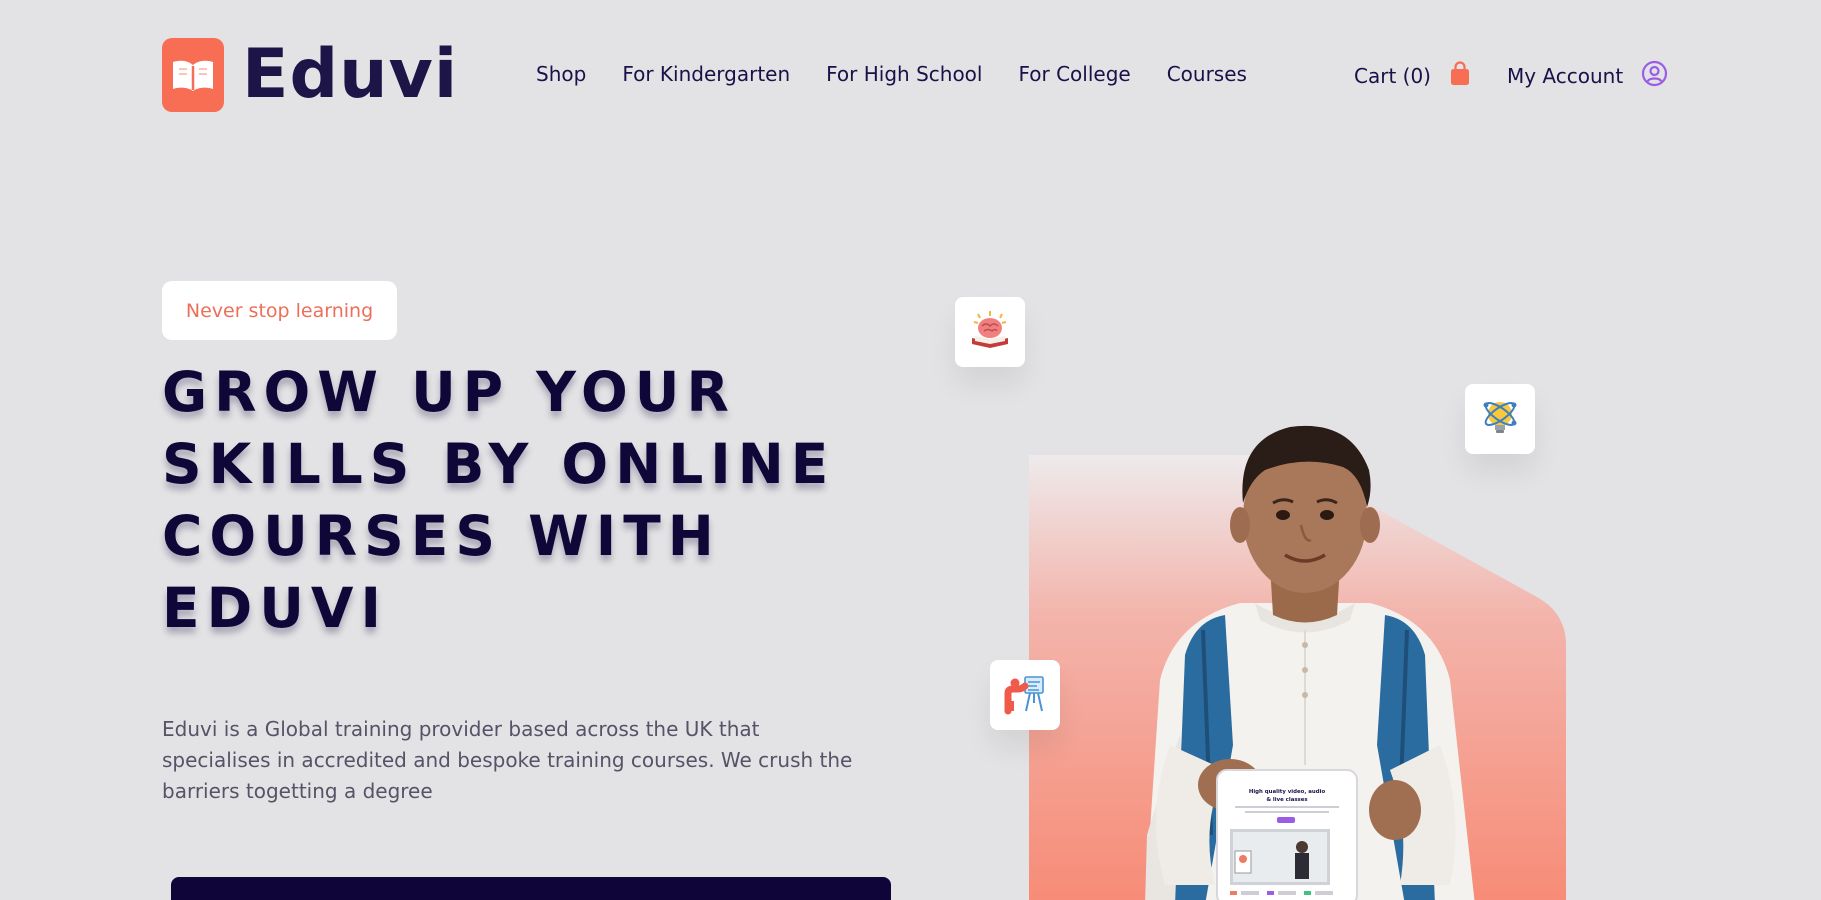 This screenshot has height=900, width=1821. Describe the element at coordinates (275, 608) in the screenshot. I see `headline-line: EDUVI` at that location.